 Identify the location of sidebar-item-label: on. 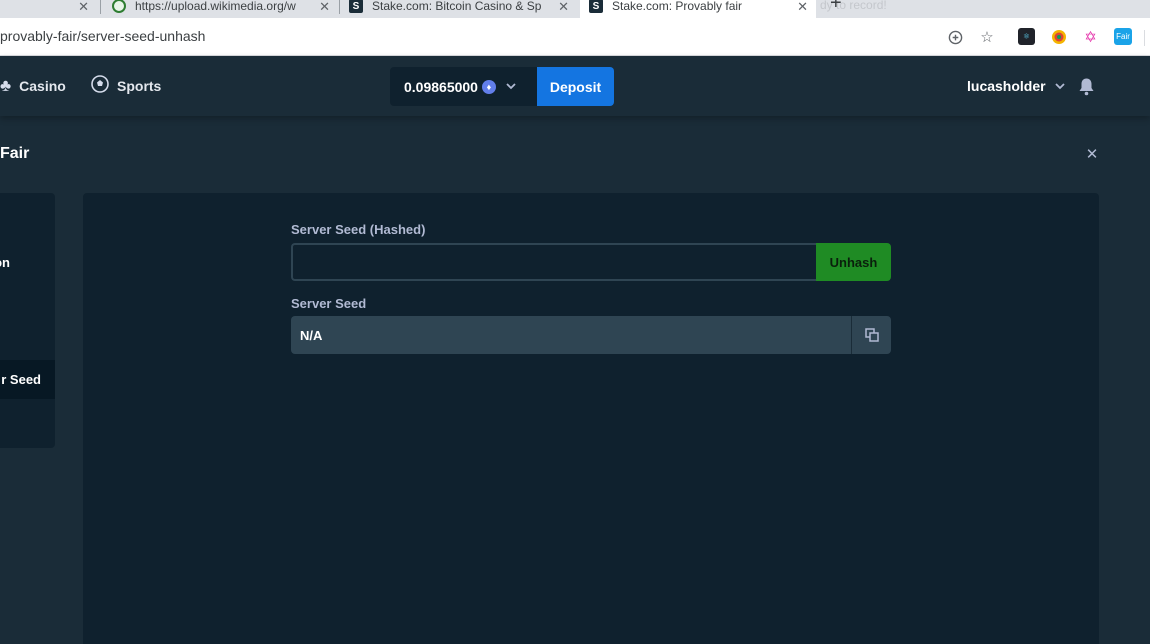
(5, 262).